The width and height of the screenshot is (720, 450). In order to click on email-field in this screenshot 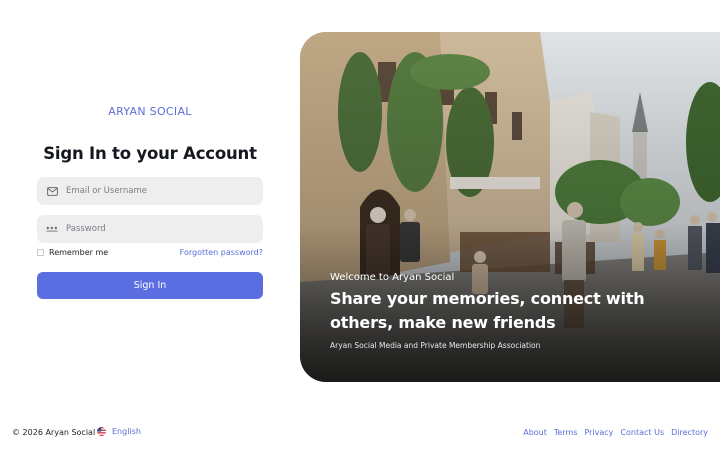, I will do `click(150, 191)`.